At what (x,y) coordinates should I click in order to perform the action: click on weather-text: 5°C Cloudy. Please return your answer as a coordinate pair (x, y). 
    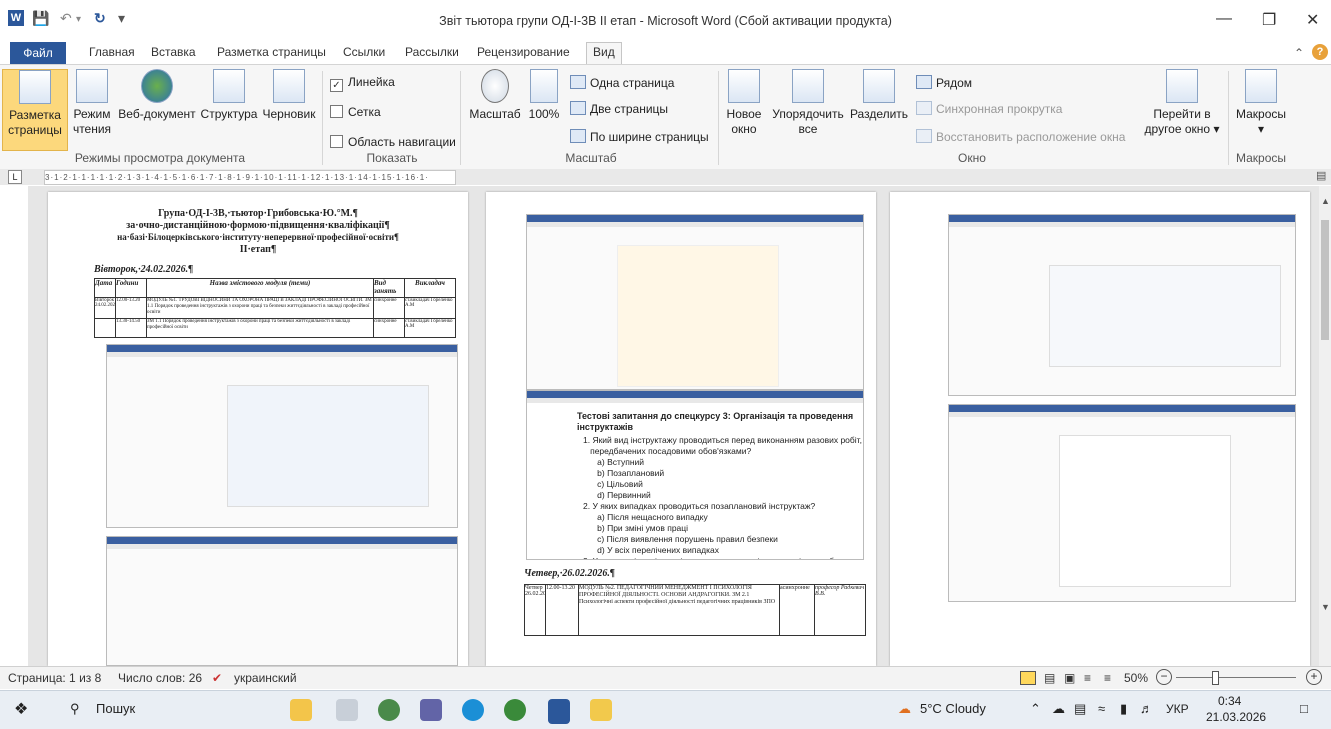
    Looking at the image, I should click on (953, 708).